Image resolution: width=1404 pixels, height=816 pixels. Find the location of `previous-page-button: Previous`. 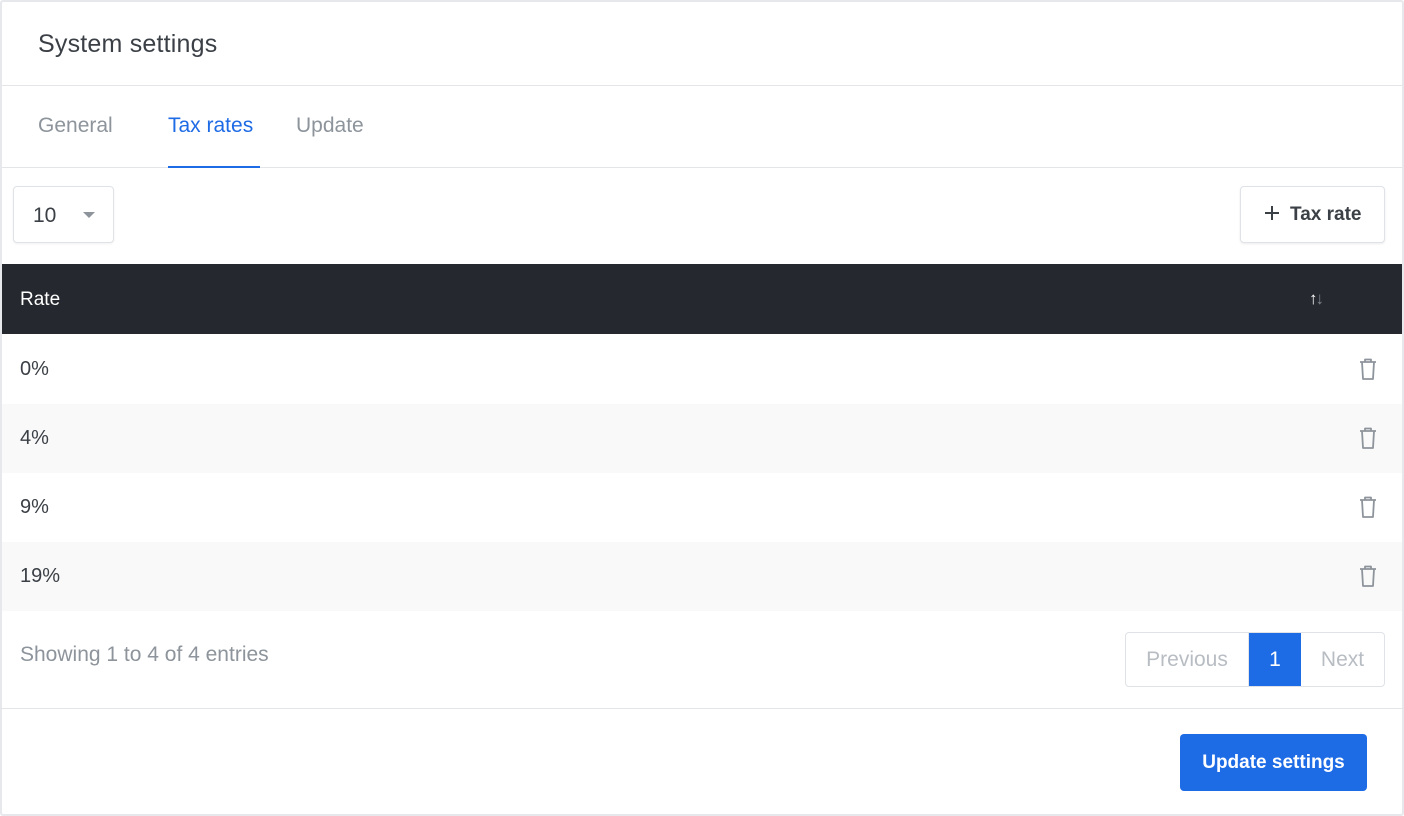

previous-page-button: Previous is located at coordinates (1187, 659).